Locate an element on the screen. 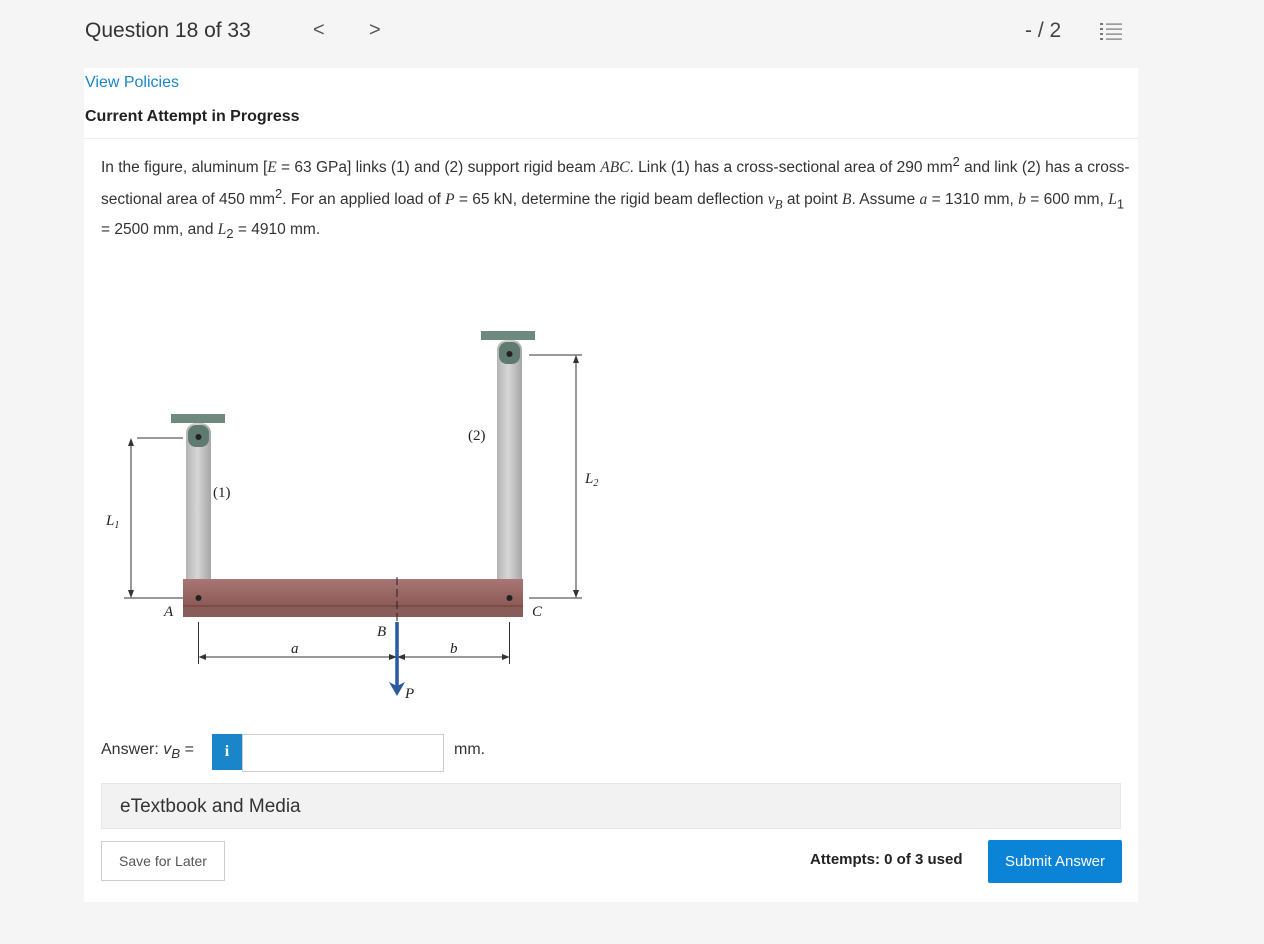 This screenshot has height=944, width=1264. list-icon is located at coordinates (1111, 32).